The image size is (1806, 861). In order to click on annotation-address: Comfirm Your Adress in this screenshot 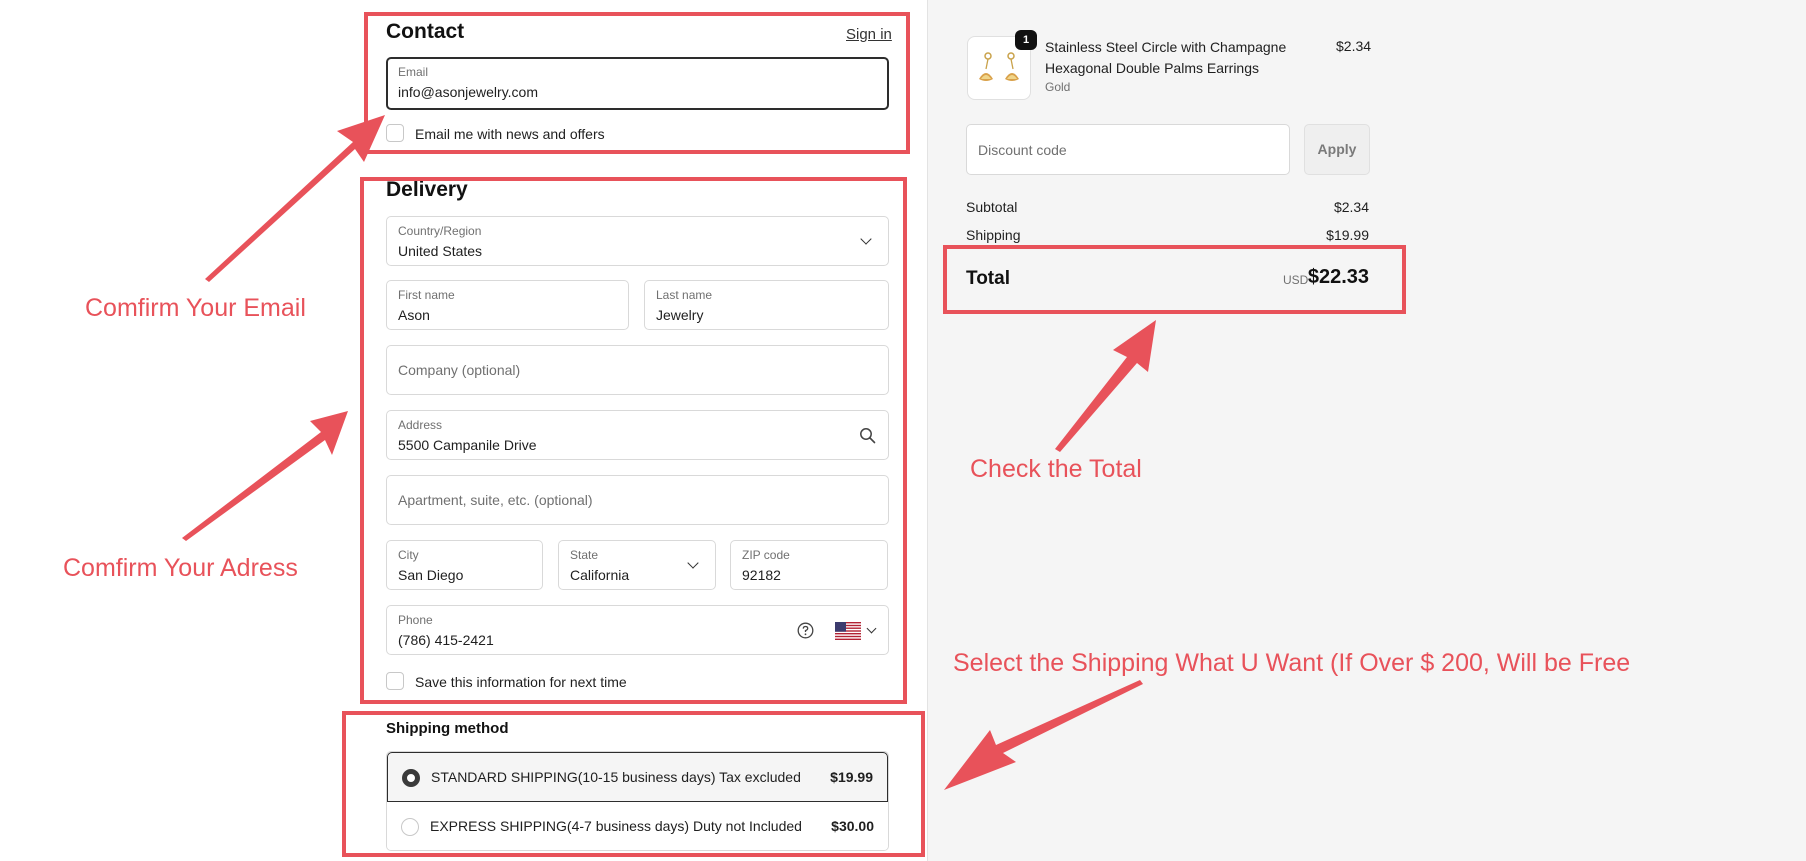, I will do `click(180, 568)`.